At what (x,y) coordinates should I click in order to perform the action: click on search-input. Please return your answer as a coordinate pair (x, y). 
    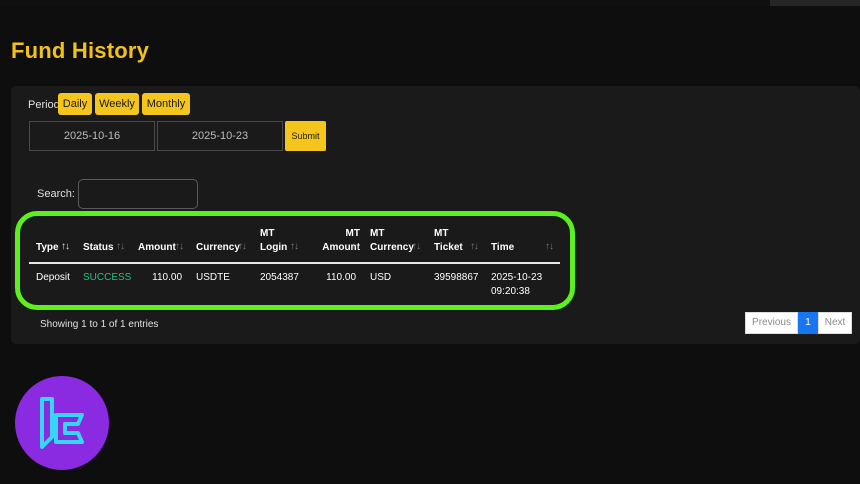
    Looking at the image, I should click on (138, 194).